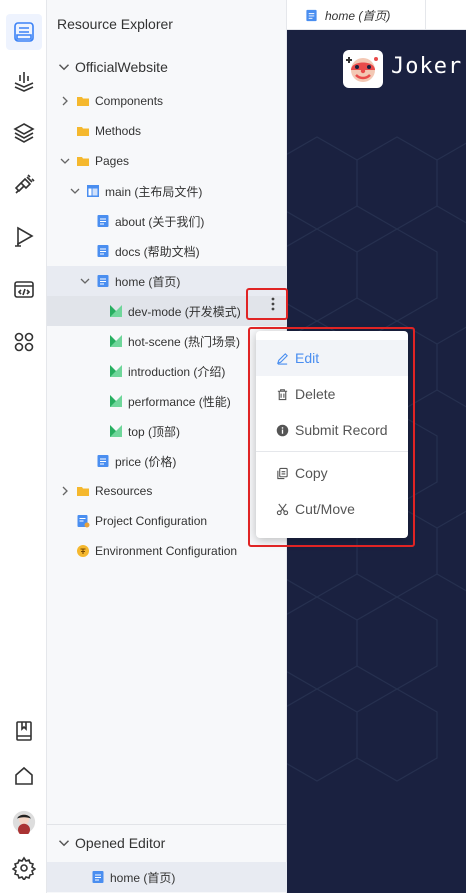 This screenshot has height=893, width=466. I want to click on tree-item-environment-configuration: Environment Configuration, so click(167, 551).